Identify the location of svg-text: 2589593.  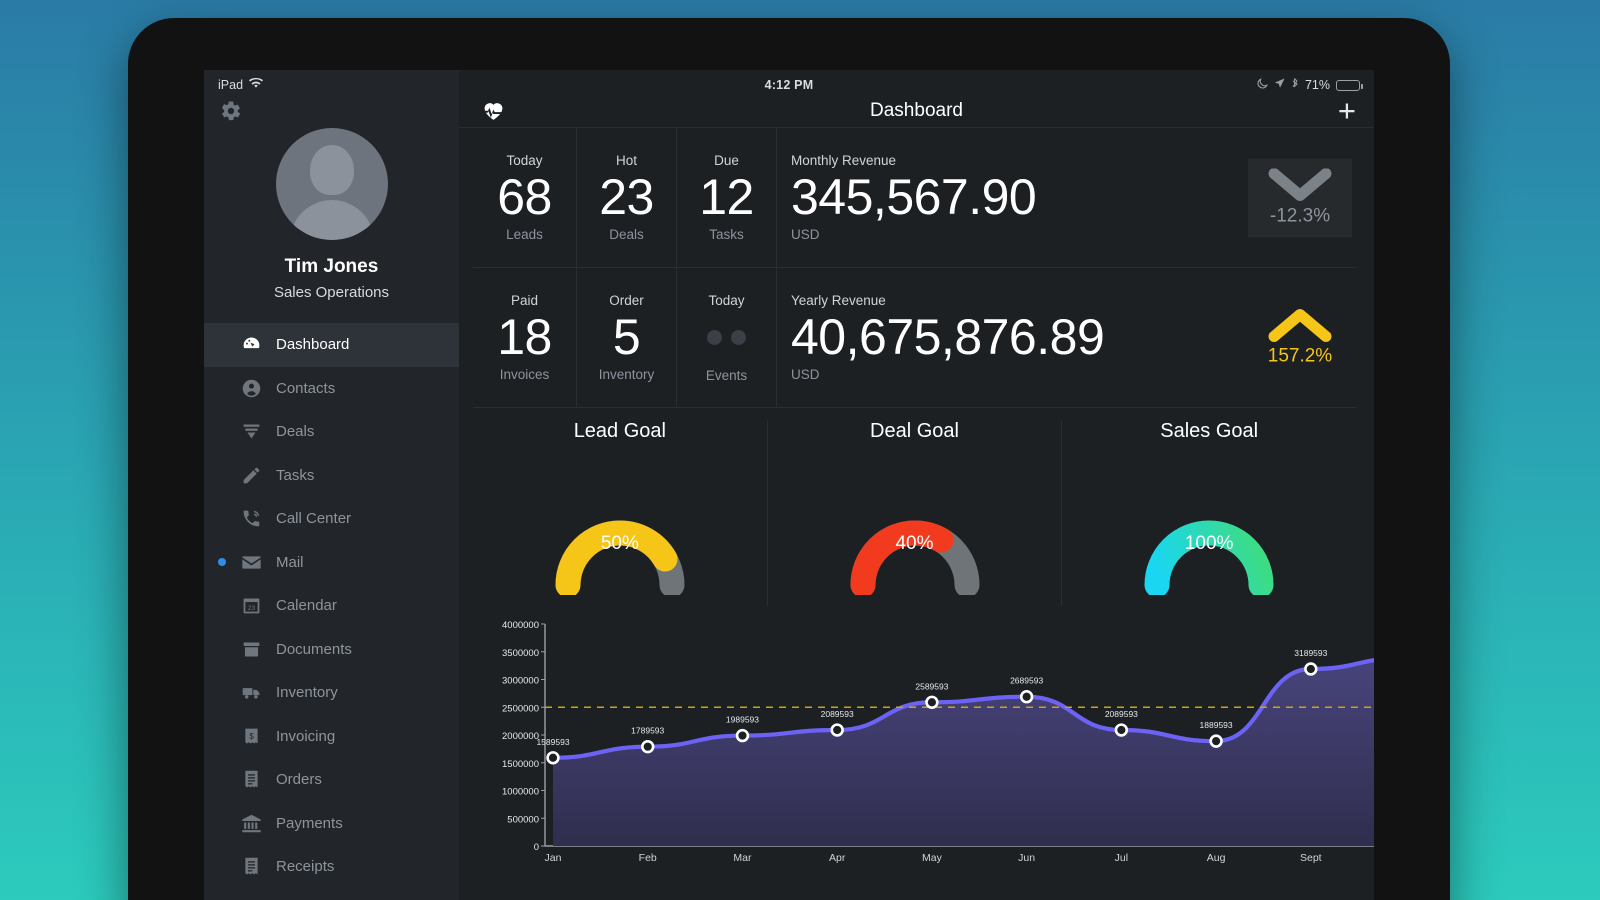
(931, 686).